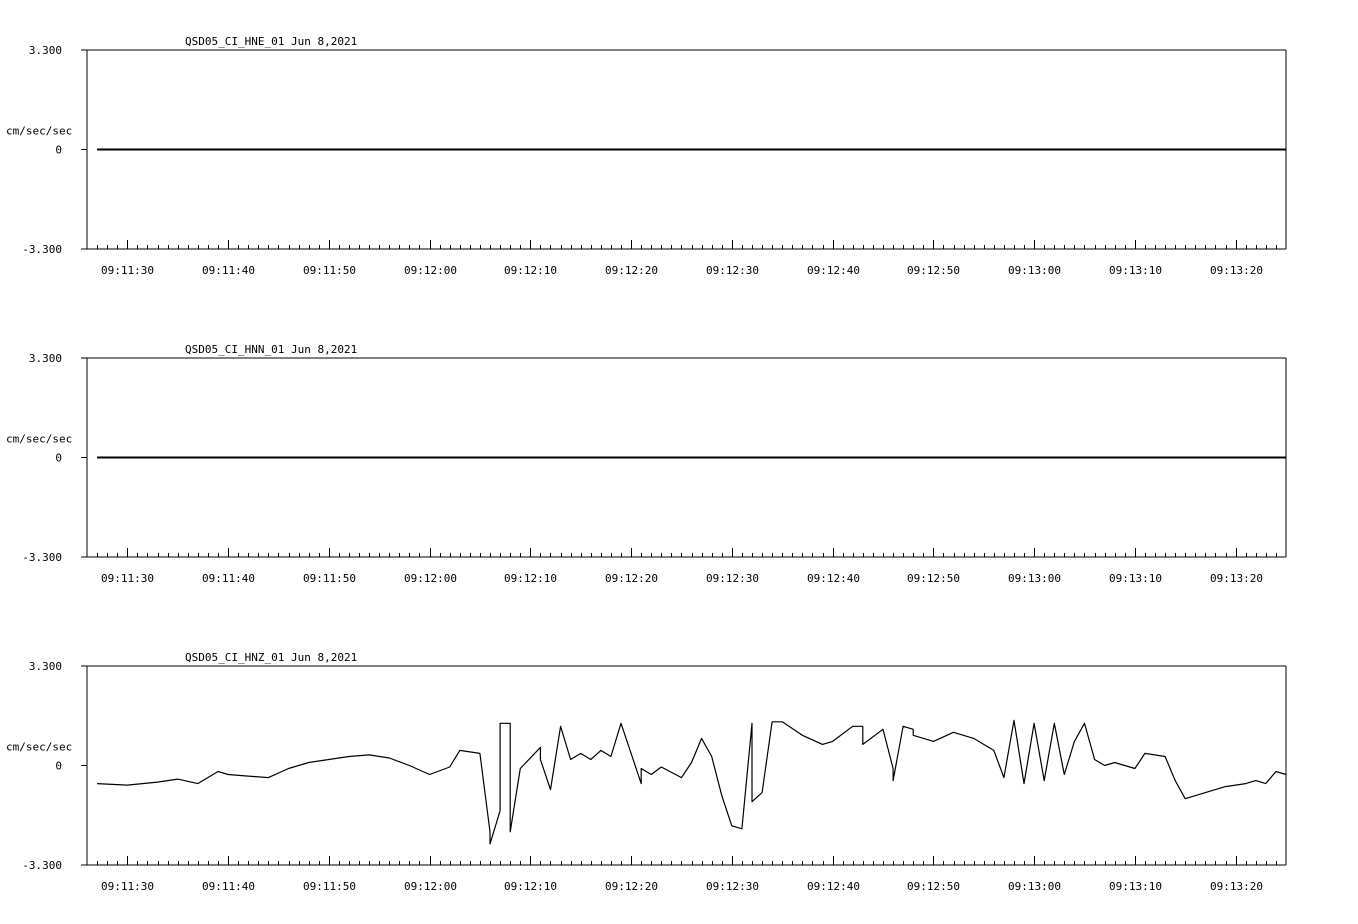 This screenshot has height=924, width=1358. I want to click on chart-title: QSD05_CI_HNN_01 Jun 8,2021, so click(271, 349).